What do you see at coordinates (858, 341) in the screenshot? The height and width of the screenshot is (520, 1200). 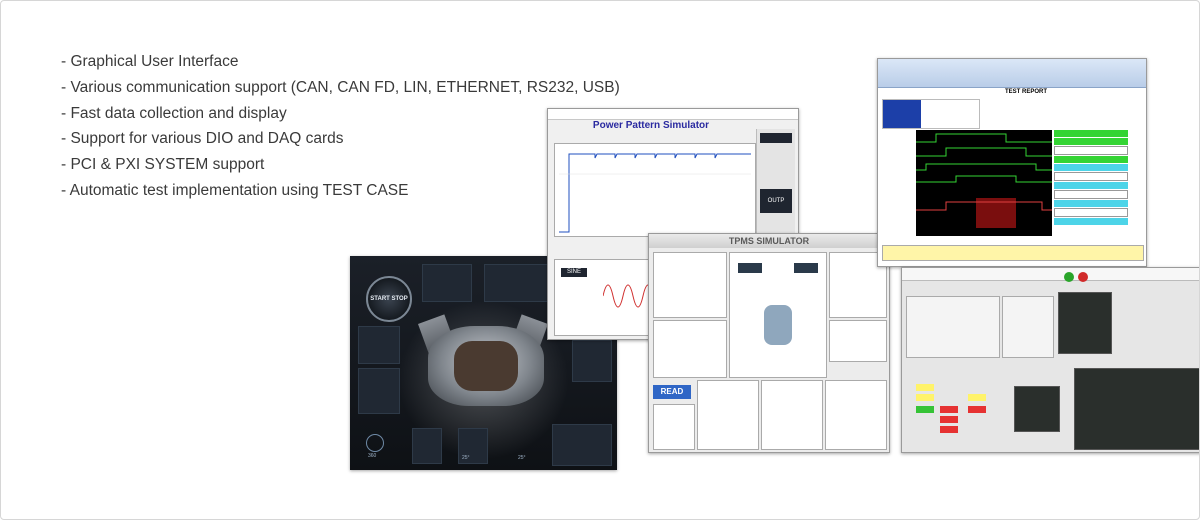 I see `signal-result-panel` at bounding box center [858, 341].